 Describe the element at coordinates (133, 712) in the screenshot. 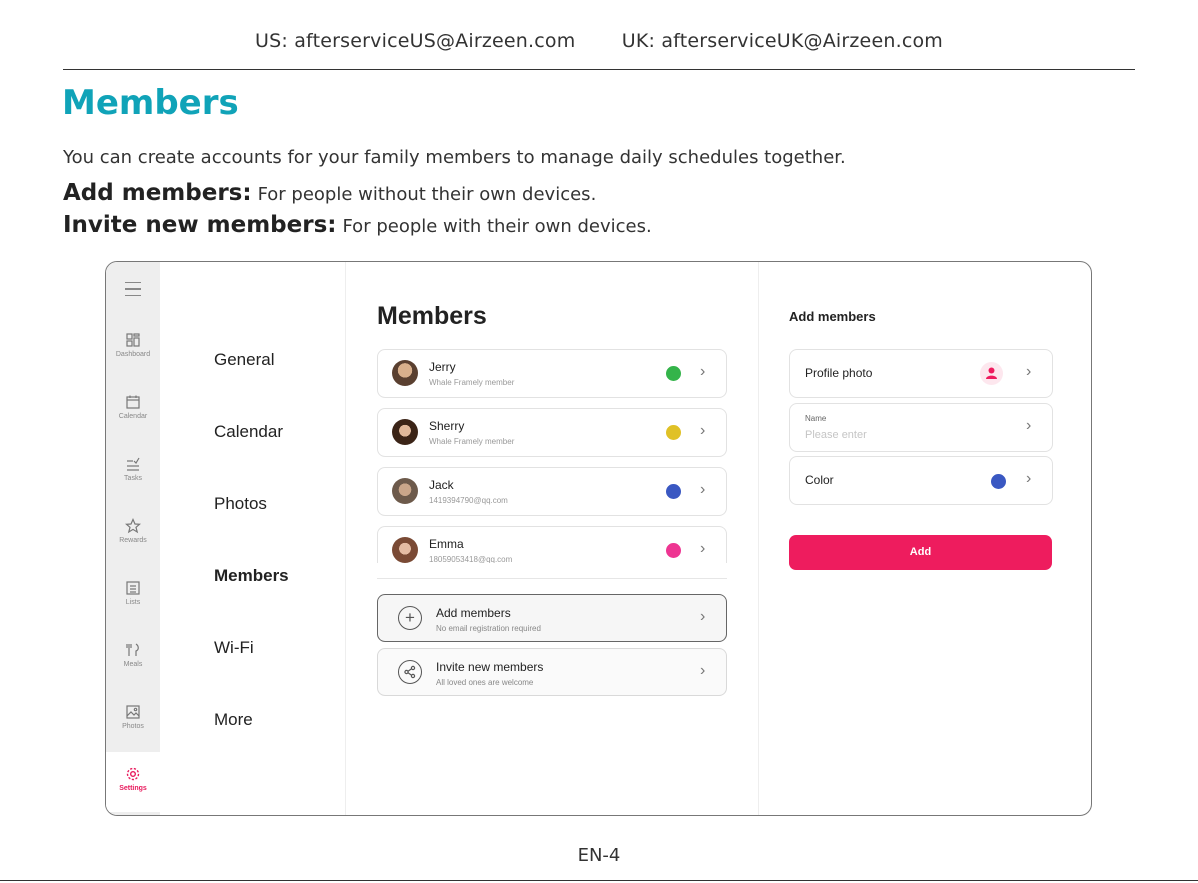

I see `photo-icon` at that location.